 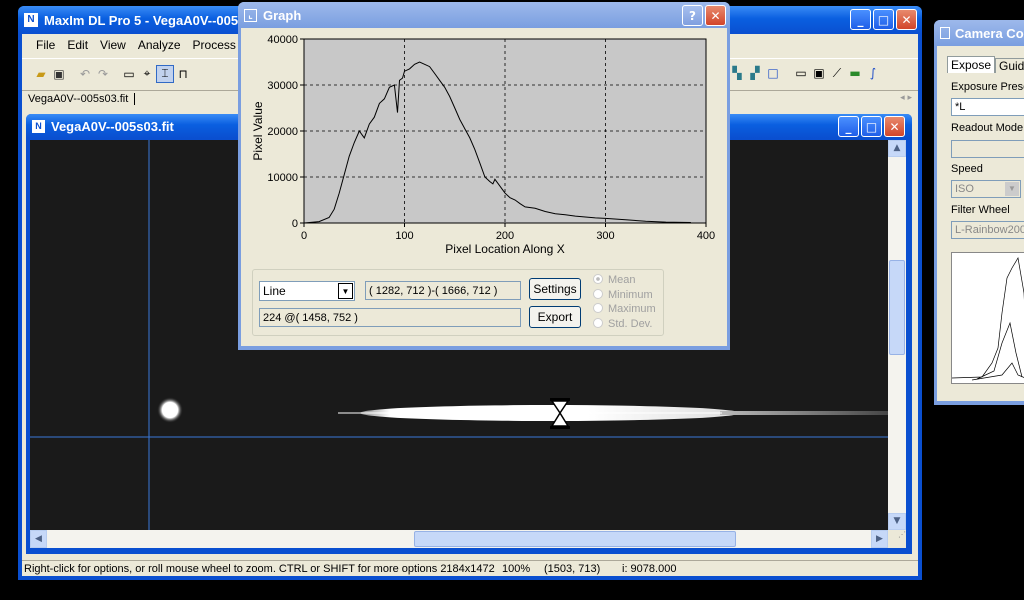 I want to click on image-minimize-button: _, so click(x=848, y=126).